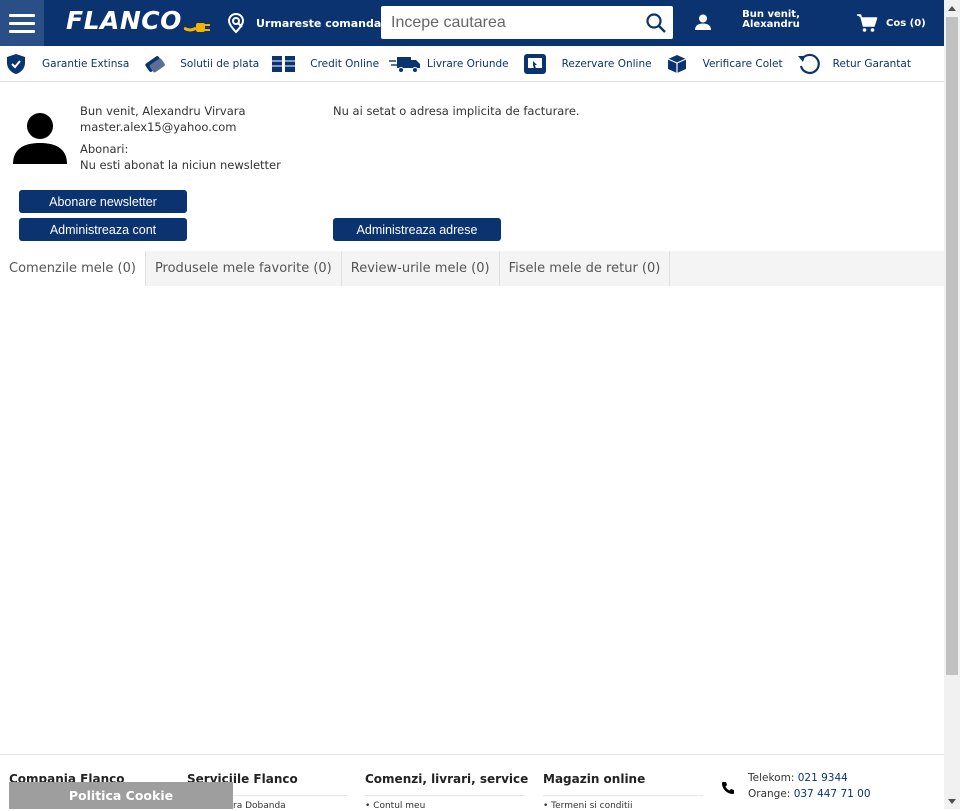 The image size is (960, 811). I want to click on box-icon, so click(676, 64).